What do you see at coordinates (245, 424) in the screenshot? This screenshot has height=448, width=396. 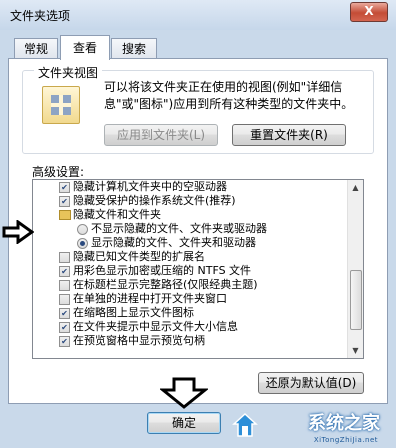 I see `watermark-logo-icon` at bounding box center [245, 424].